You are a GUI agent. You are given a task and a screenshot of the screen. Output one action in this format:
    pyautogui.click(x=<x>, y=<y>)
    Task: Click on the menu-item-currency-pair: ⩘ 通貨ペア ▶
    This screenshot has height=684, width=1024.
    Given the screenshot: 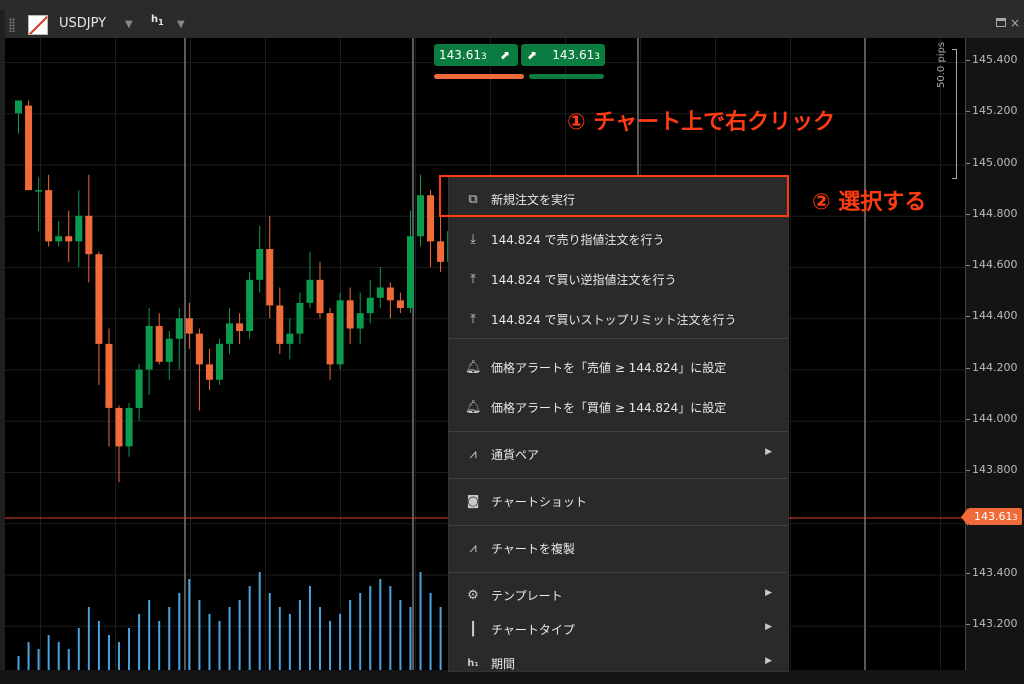 What is the action you would take?
    pyautogui.click(x=618, y=455)
    